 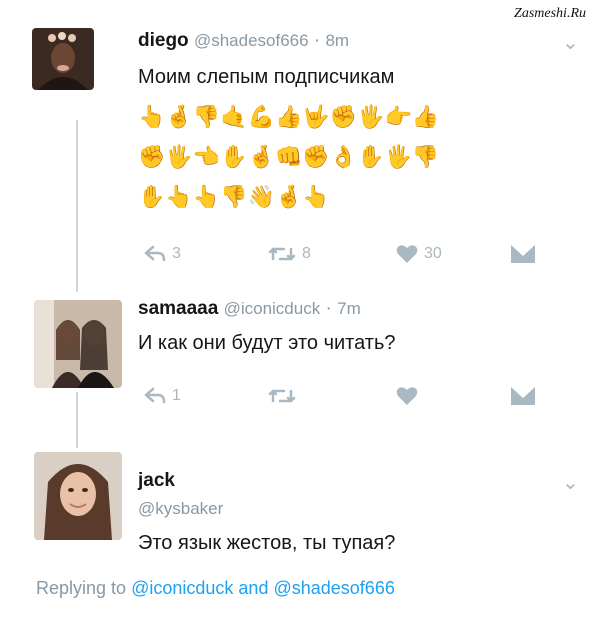 What do you see at coordinates (550, 13) in the screenshot?
I see `watermark: Zasmeshi.Ru` at bounding box center [550, 13].